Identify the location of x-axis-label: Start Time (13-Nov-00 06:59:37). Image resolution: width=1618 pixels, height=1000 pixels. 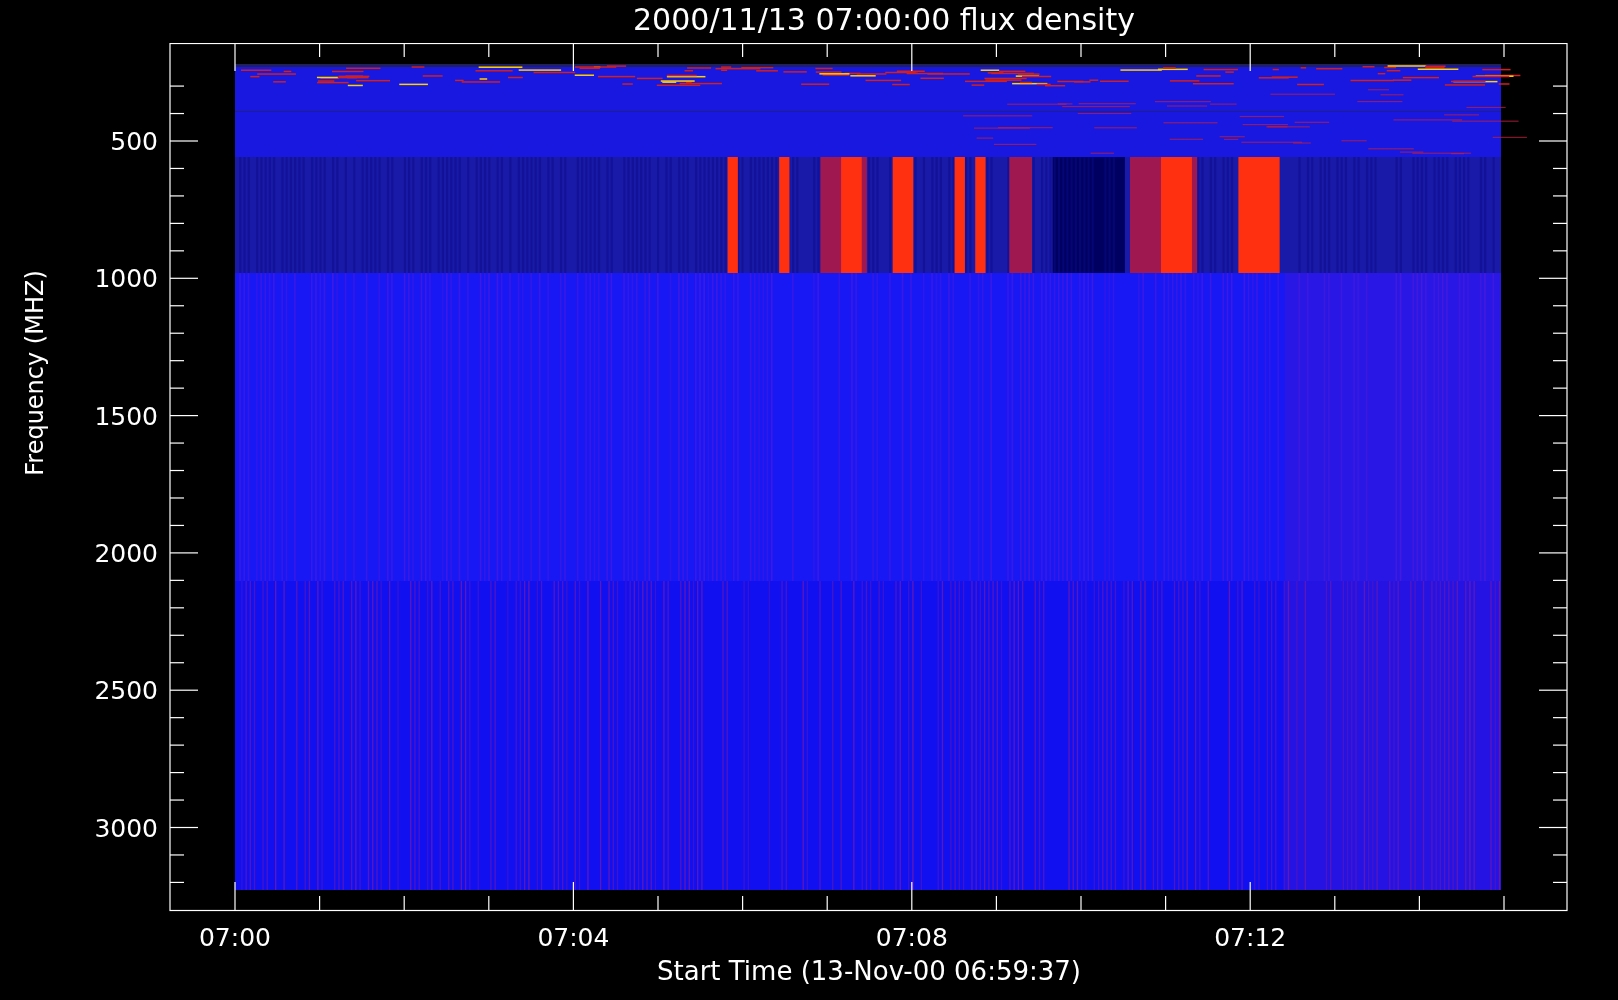
(869, 971).